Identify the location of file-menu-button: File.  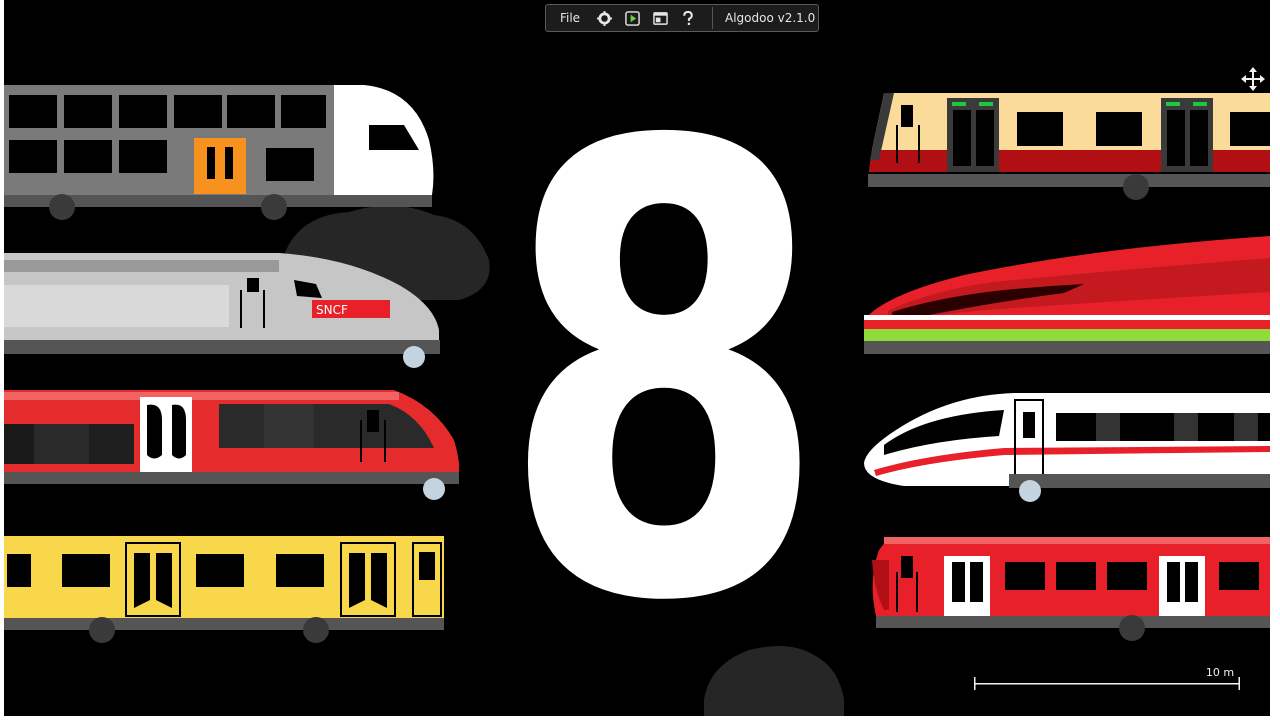
(568, 18).